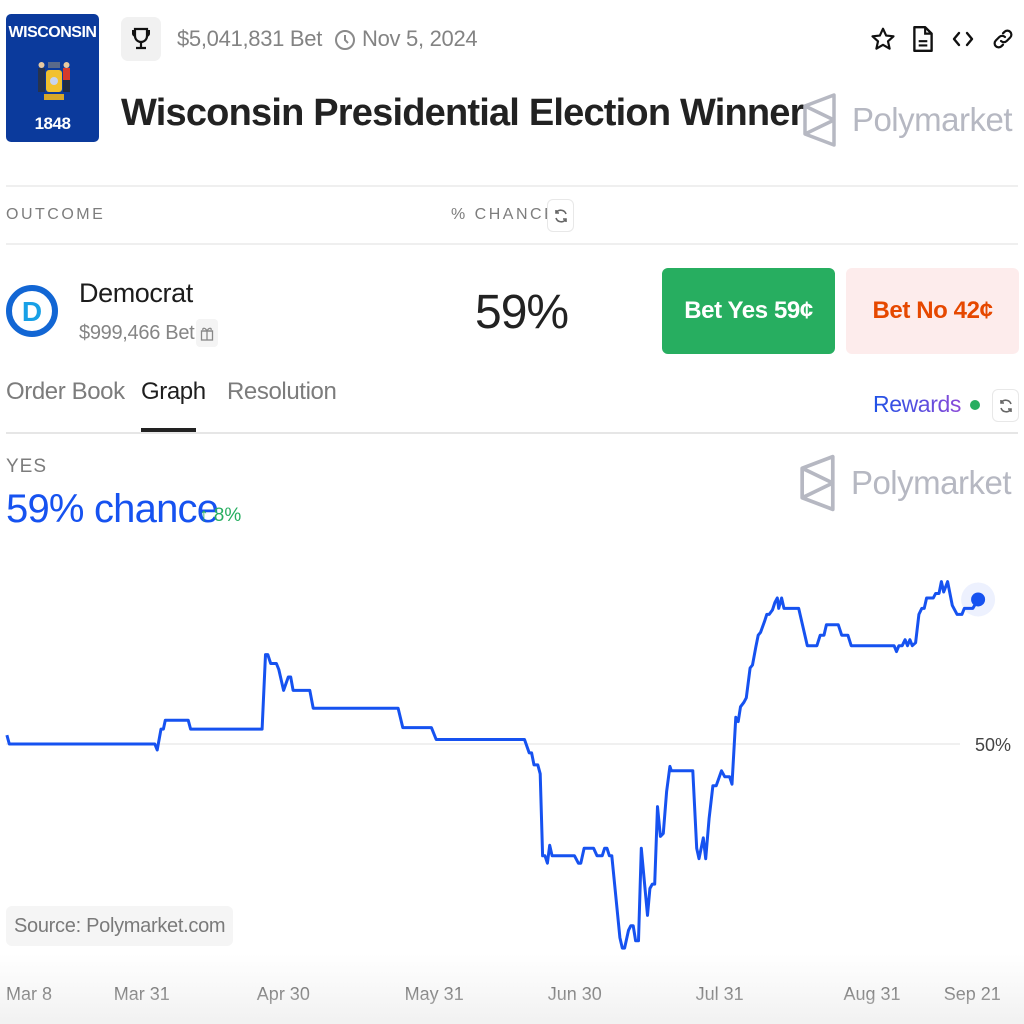 This screenshot has height=1024, width=1024. I want to click on democrat-logo-icon: D, so click(32, 311).